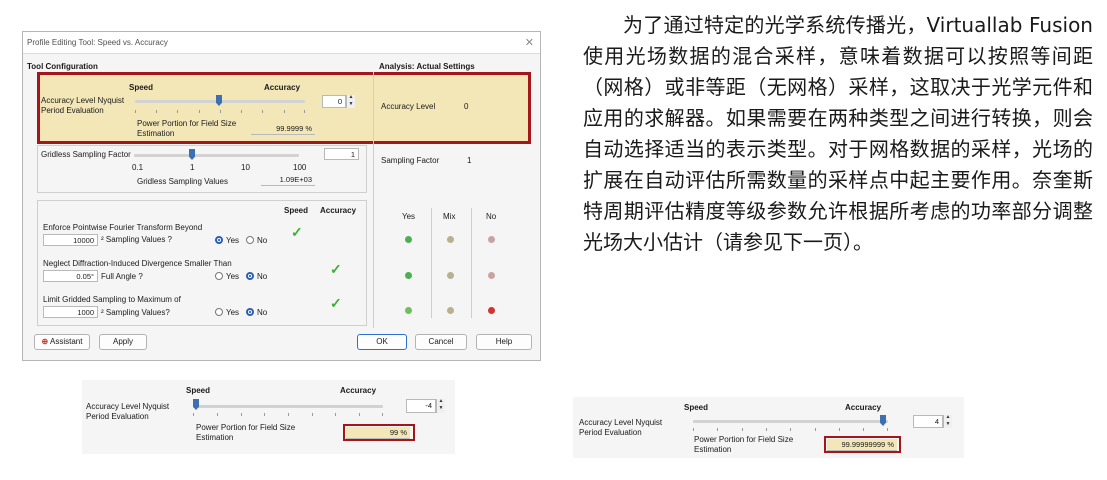 This screenshot has width=1107, height=480. I want to click on row-1-no-label: No, so click(262, 276).